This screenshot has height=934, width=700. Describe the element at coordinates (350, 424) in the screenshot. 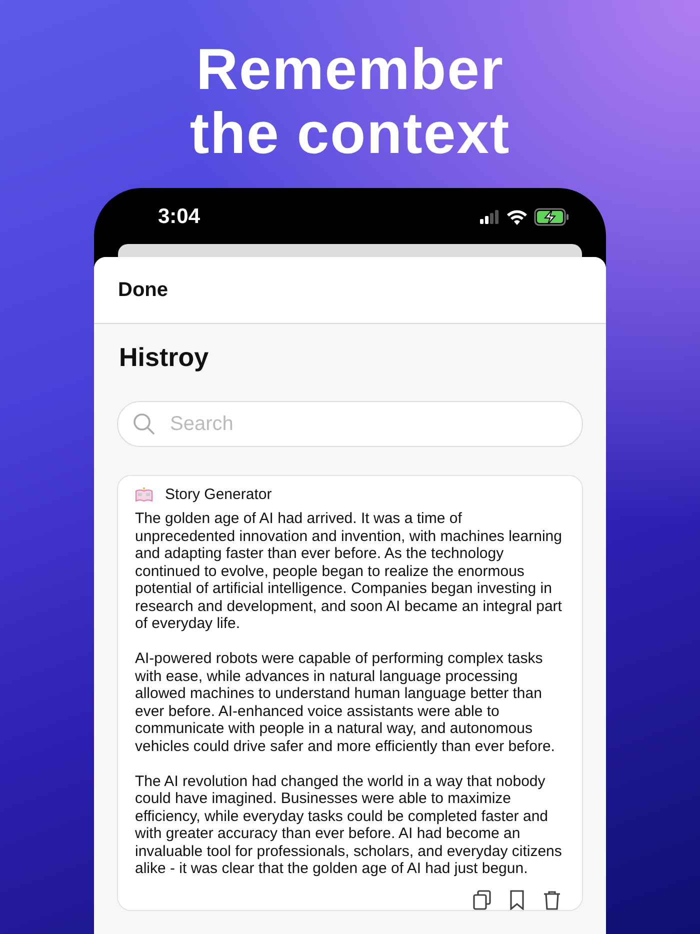

I see `search-field: Search` at that location.